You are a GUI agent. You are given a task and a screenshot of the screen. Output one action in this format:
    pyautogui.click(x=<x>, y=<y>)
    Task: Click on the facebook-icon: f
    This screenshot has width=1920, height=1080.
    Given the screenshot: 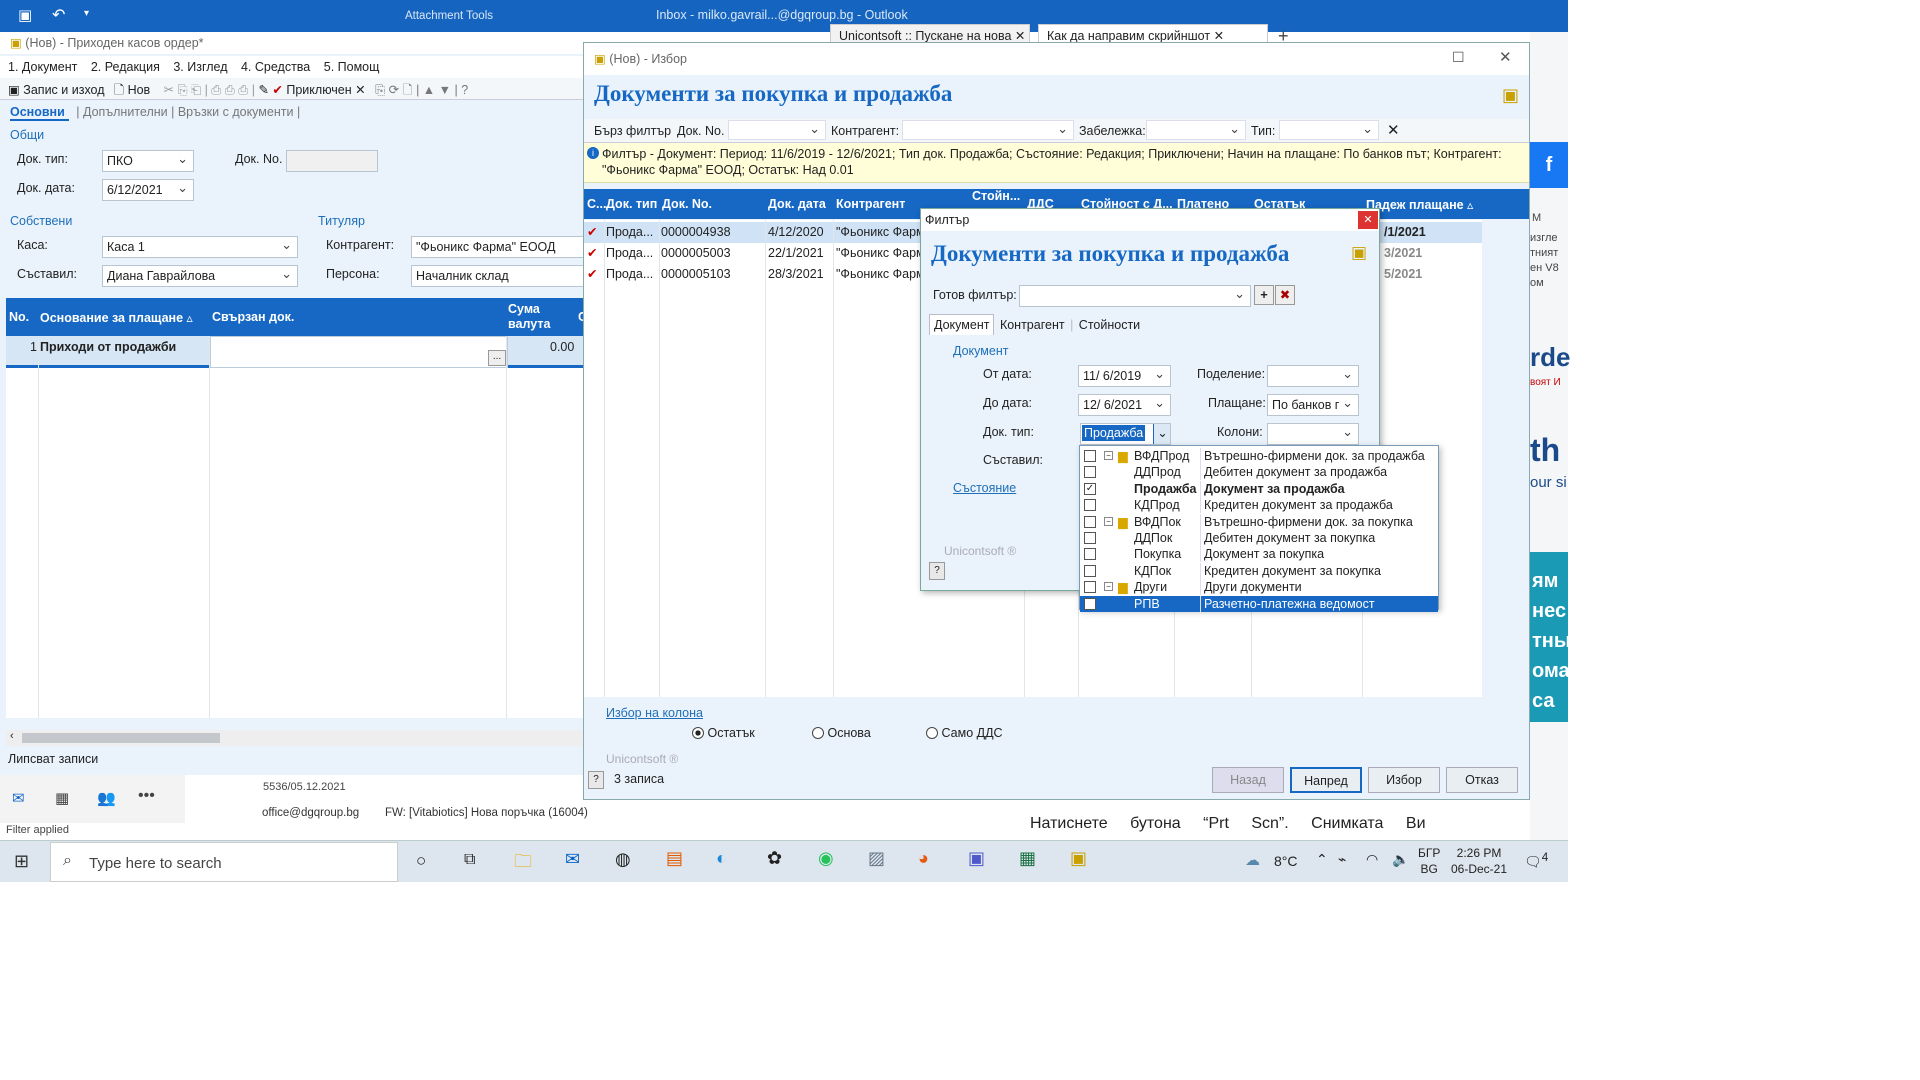 What is the action you would take?
    pyautogui.click(x=1549, y=165)
    